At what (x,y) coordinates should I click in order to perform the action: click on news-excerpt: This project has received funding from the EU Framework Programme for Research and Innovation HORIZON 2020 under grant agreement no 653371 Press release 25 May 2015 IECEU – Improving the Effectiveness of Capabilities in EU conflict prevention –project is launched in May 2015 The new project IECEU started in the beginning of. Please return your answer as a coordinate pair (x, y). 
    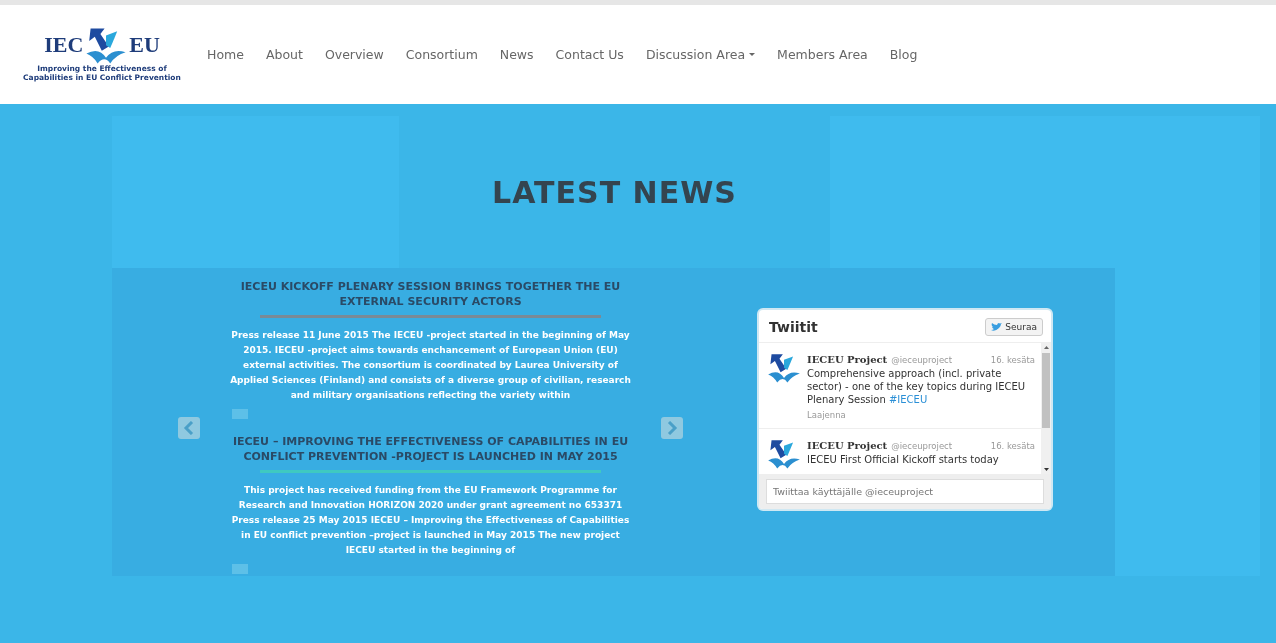
    Looking at the image, I should click on (430, 520).